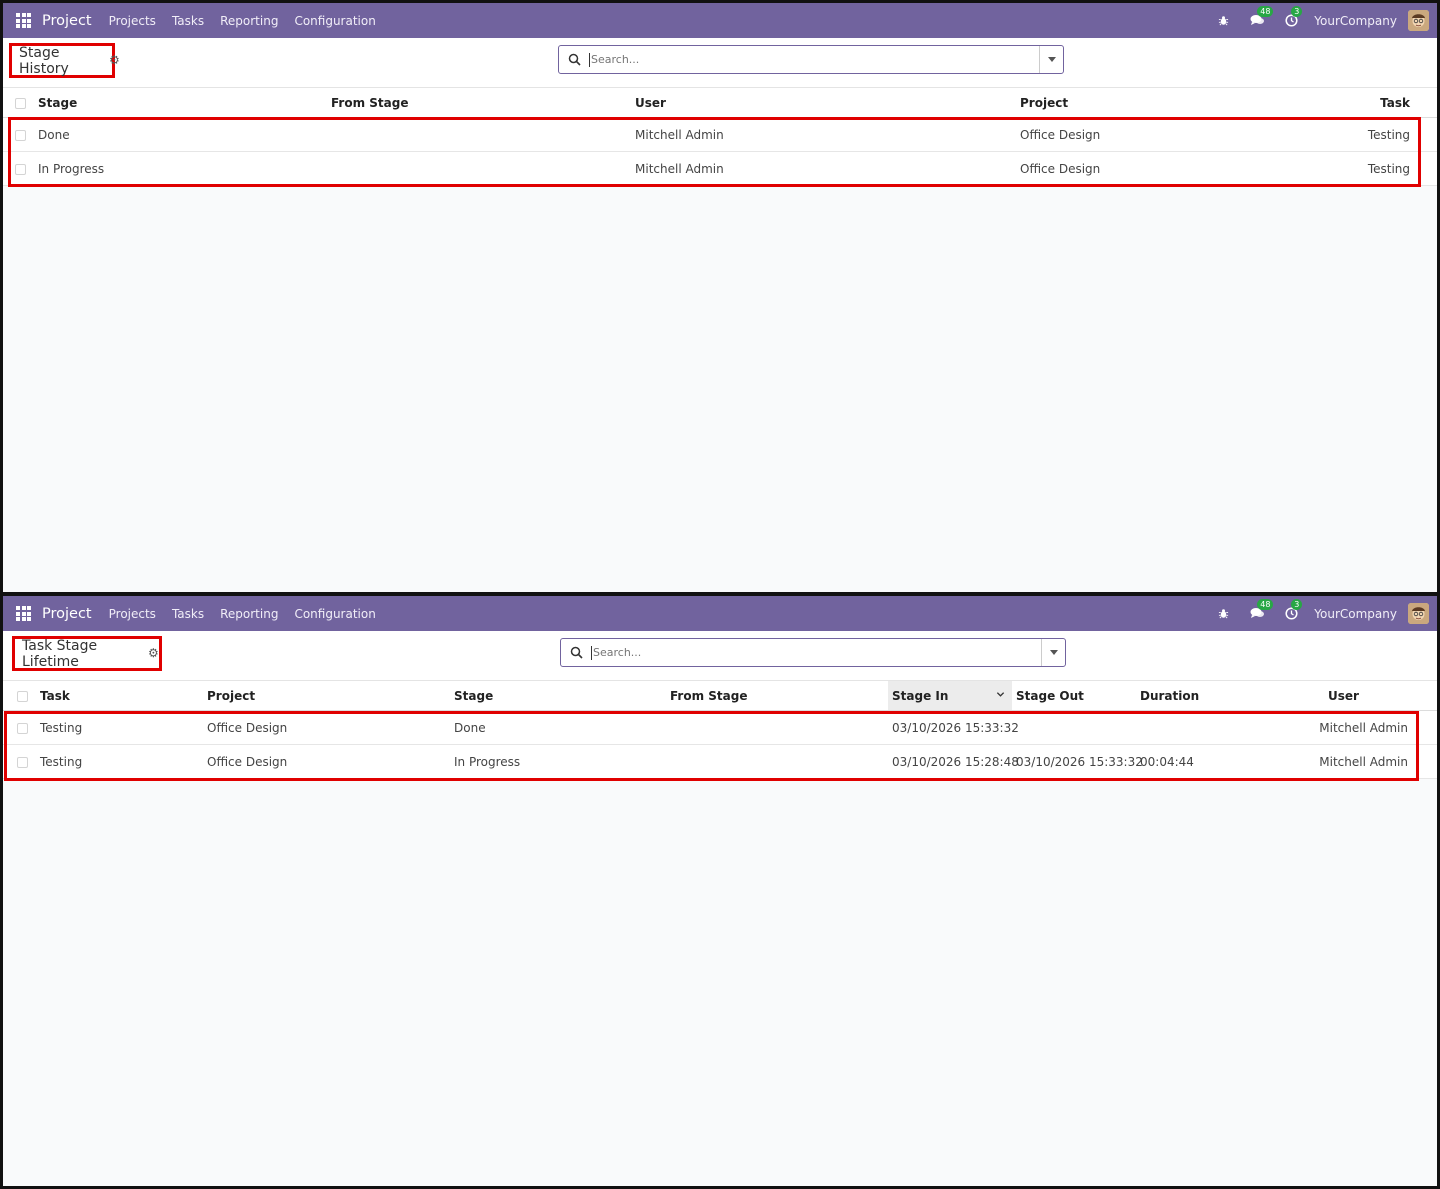 This screenshot has width=1440, height=1189. What do you see at coordinates (920, 695) in the screenshot?
I see `header-stage-in: Stage In` at bounding box center [920, 695].